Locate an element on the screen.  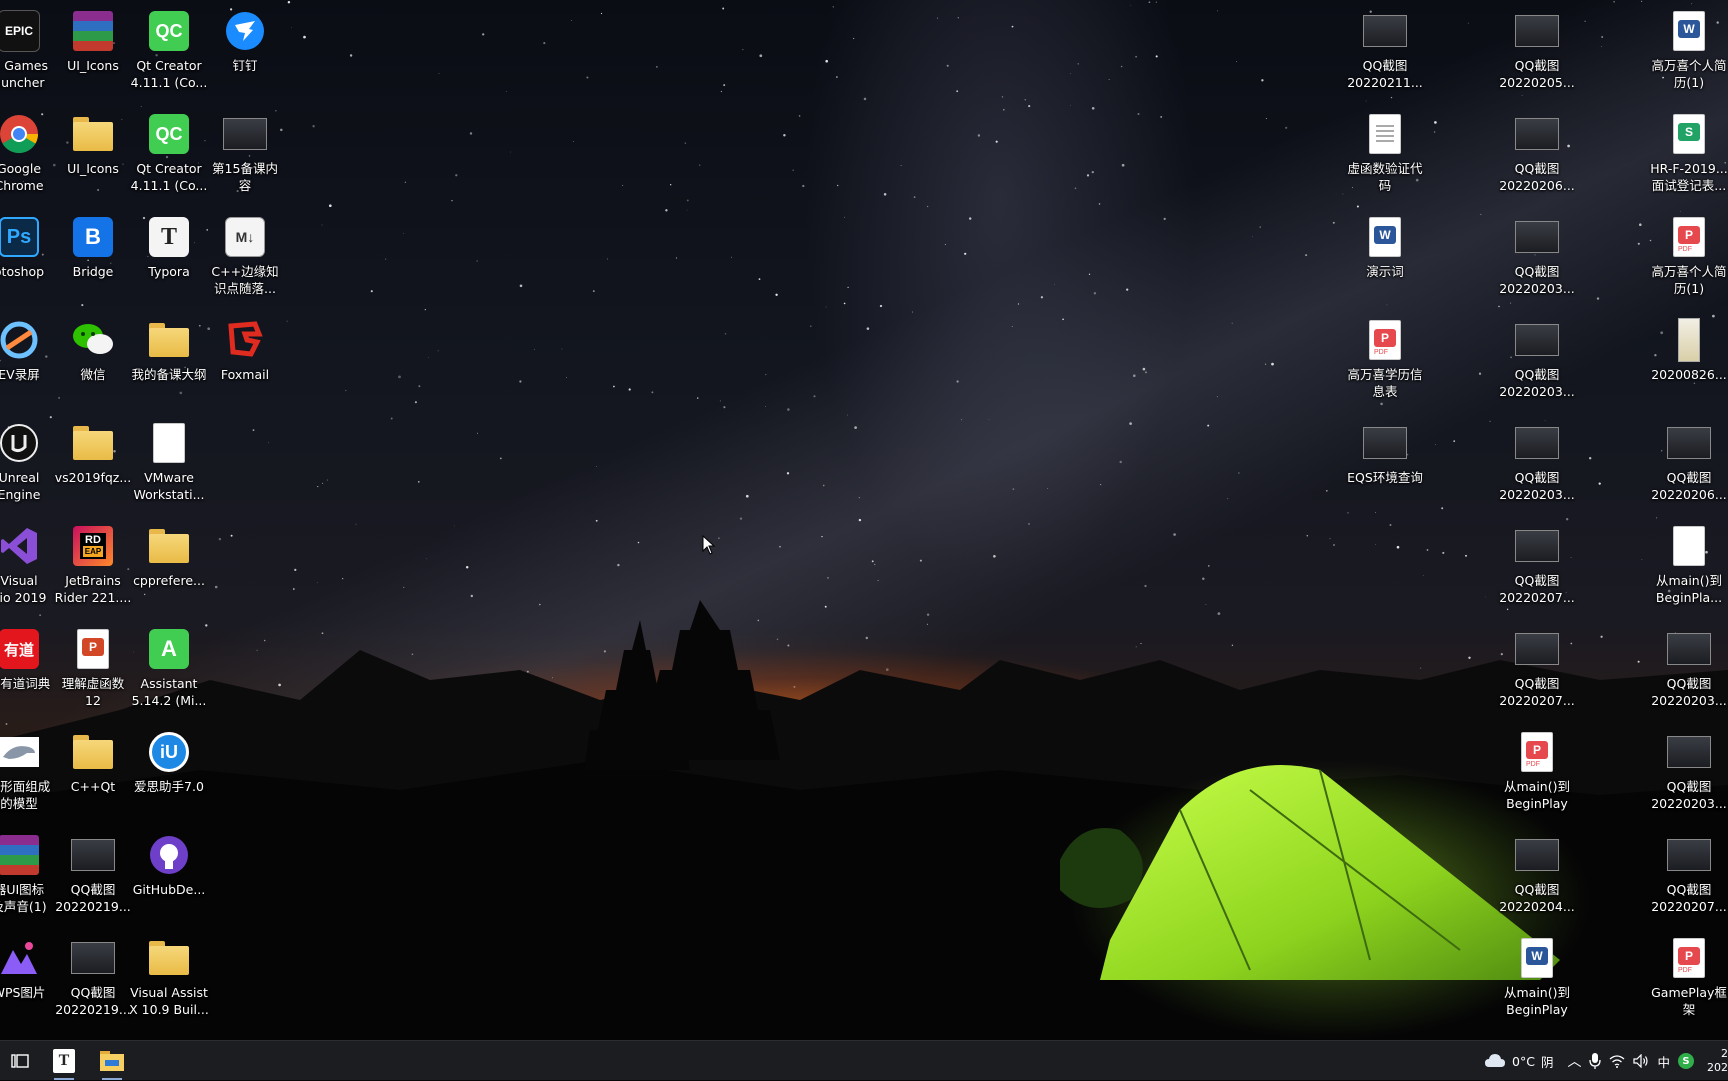
desktop-icon-ui-icons-archive: UI_Icons is located at coordinates (93, 38).